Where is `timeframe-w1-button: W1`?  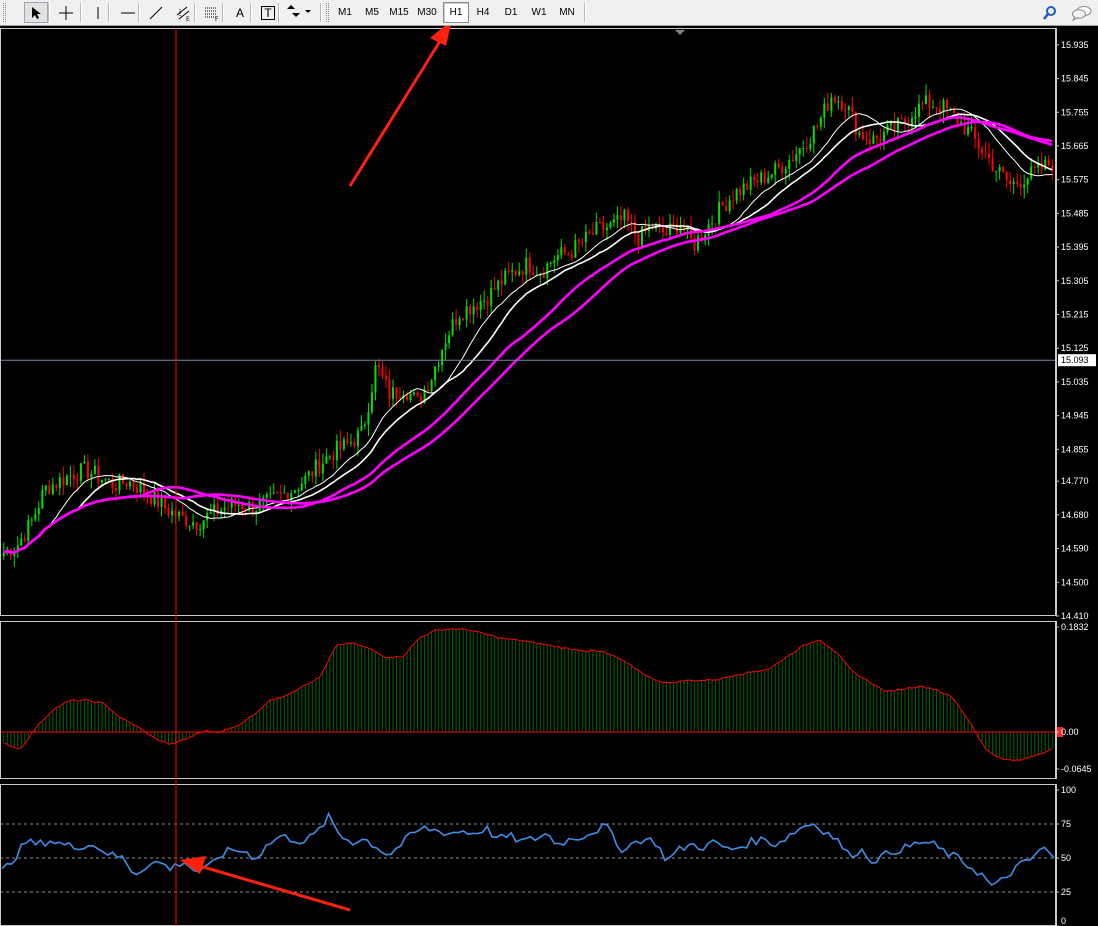 timeframe-w1-button: W1 is located at coordinates (539, 12).